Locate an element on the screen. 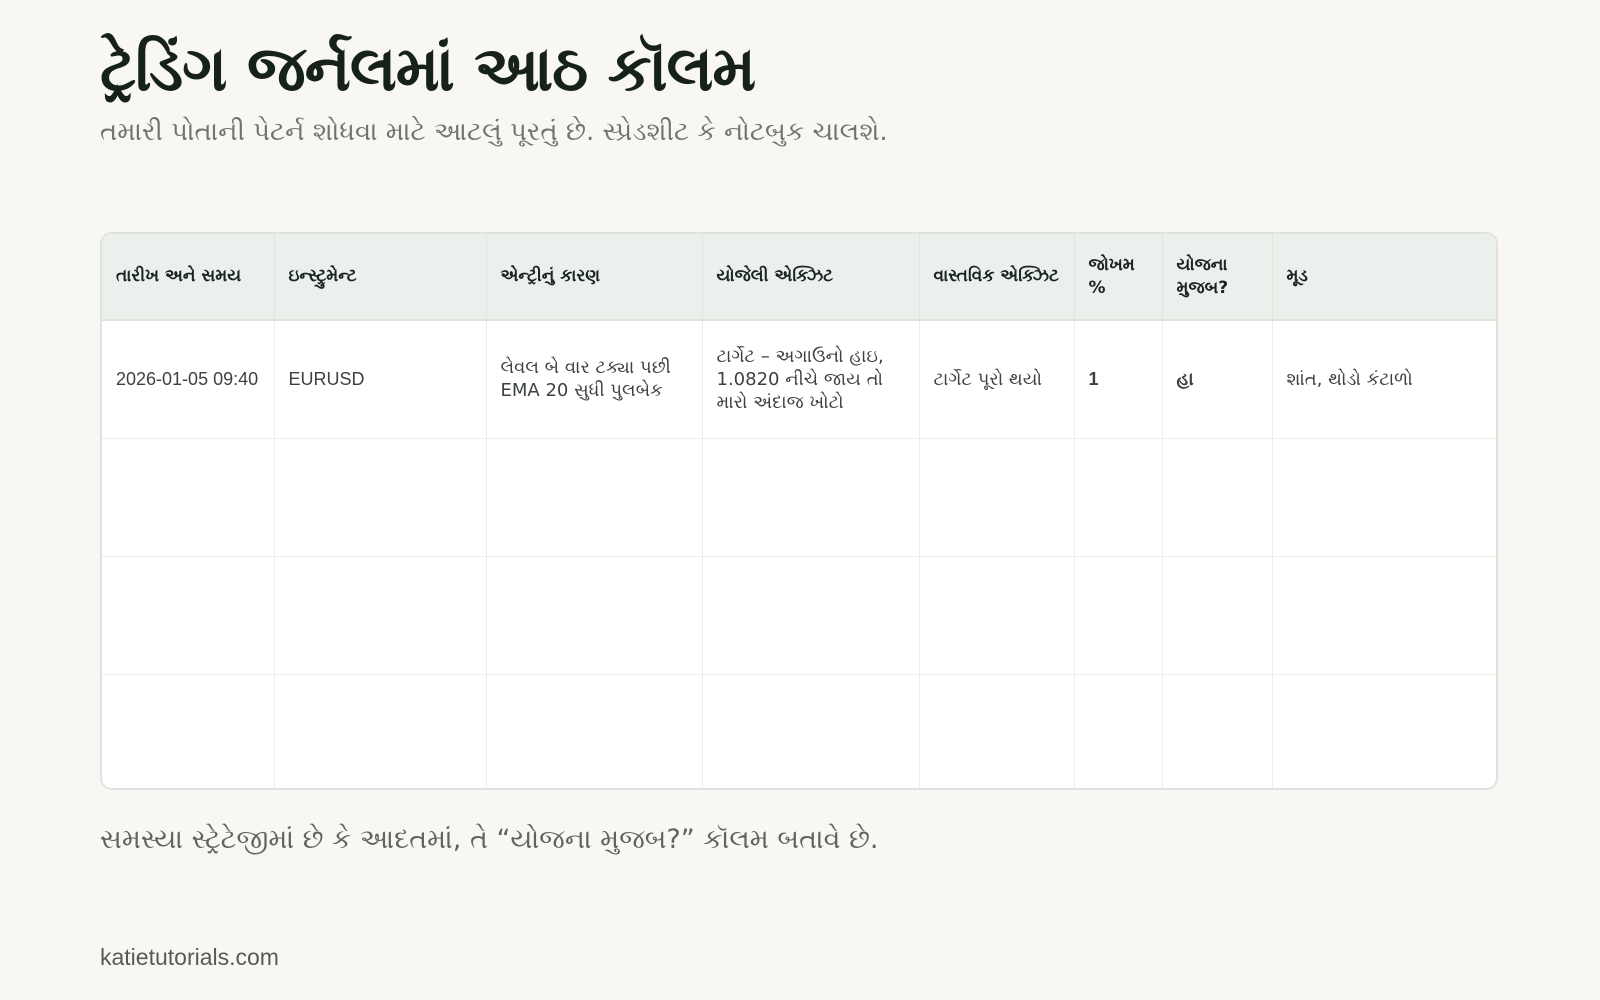 This screenshot has height=1000, width=1600. cell-instrument: EURUSD is located at coordinates (380, 379).